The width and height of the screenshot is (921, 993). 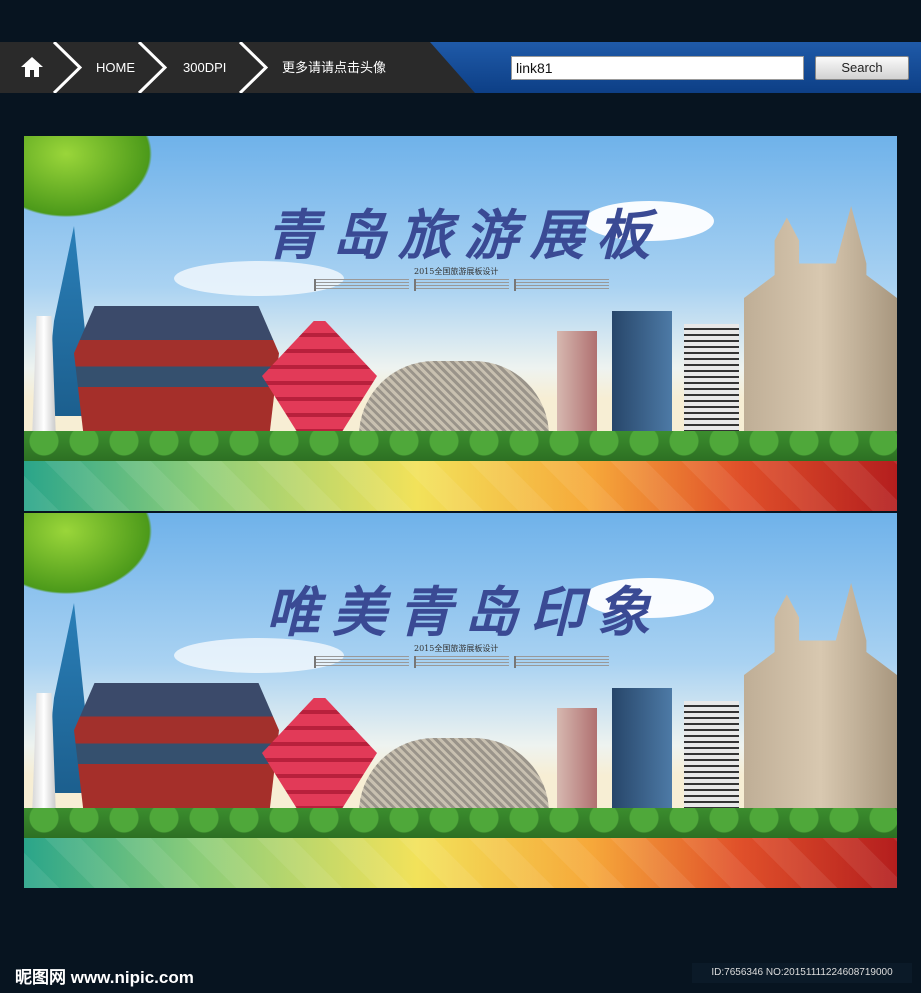 What do you see at coordinates (862, 68) in the screenshot?
I see `search-button: Search` at bounding box center [862, 68].